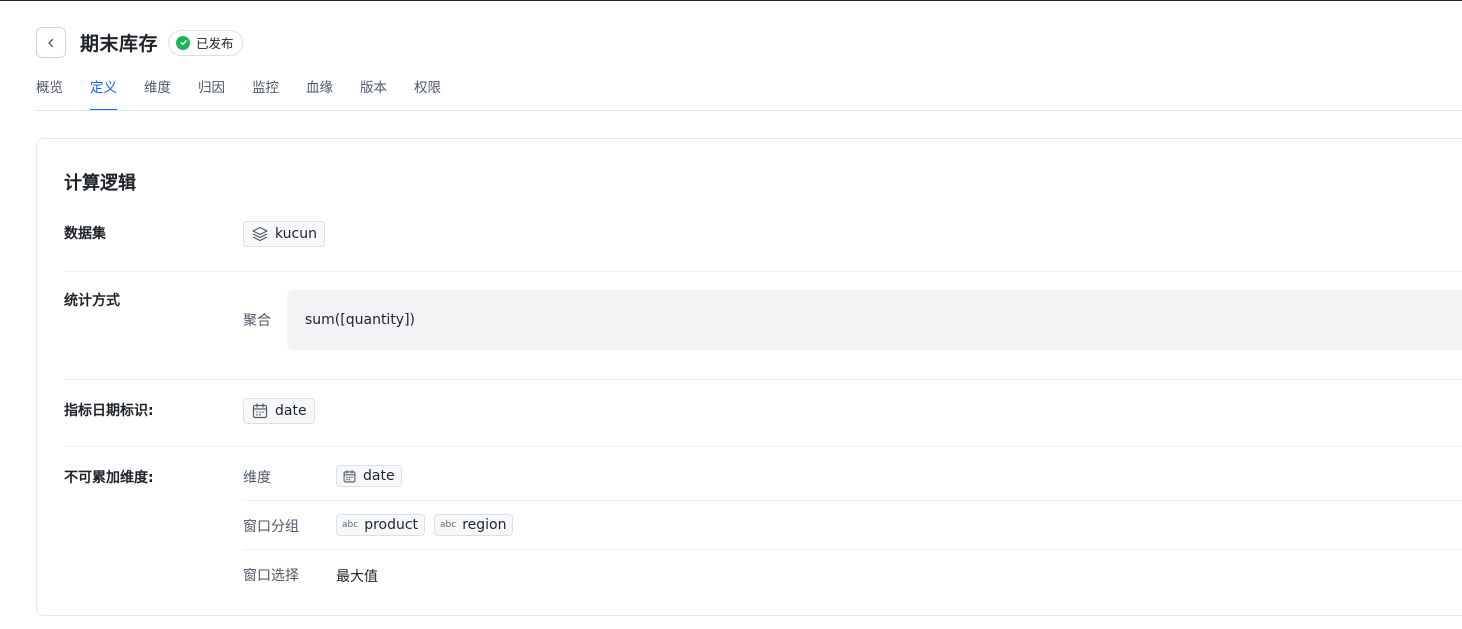  What do you see at coordinates (257, 478) in the screenshot?
I see `dimension-label: 维度` at bounding box center [257, 478].